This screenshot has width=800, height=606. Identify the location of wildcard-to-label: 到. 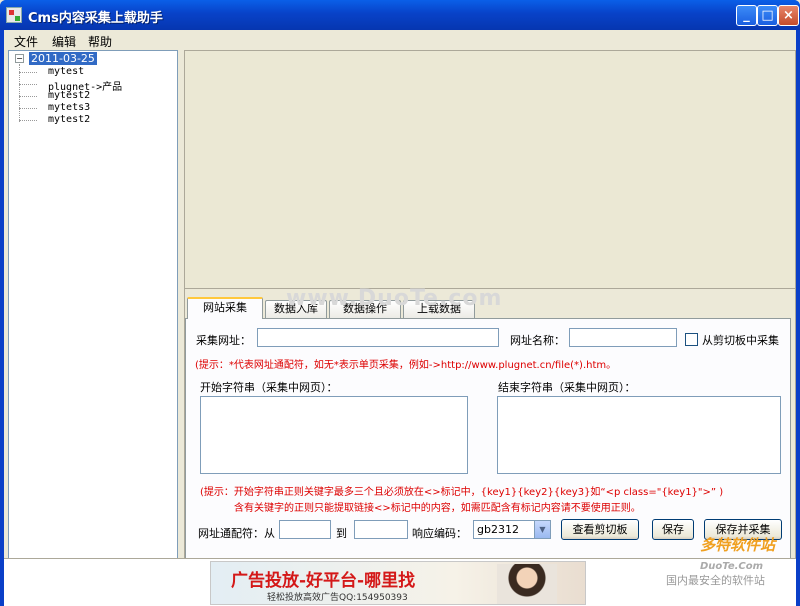
(341, 533).